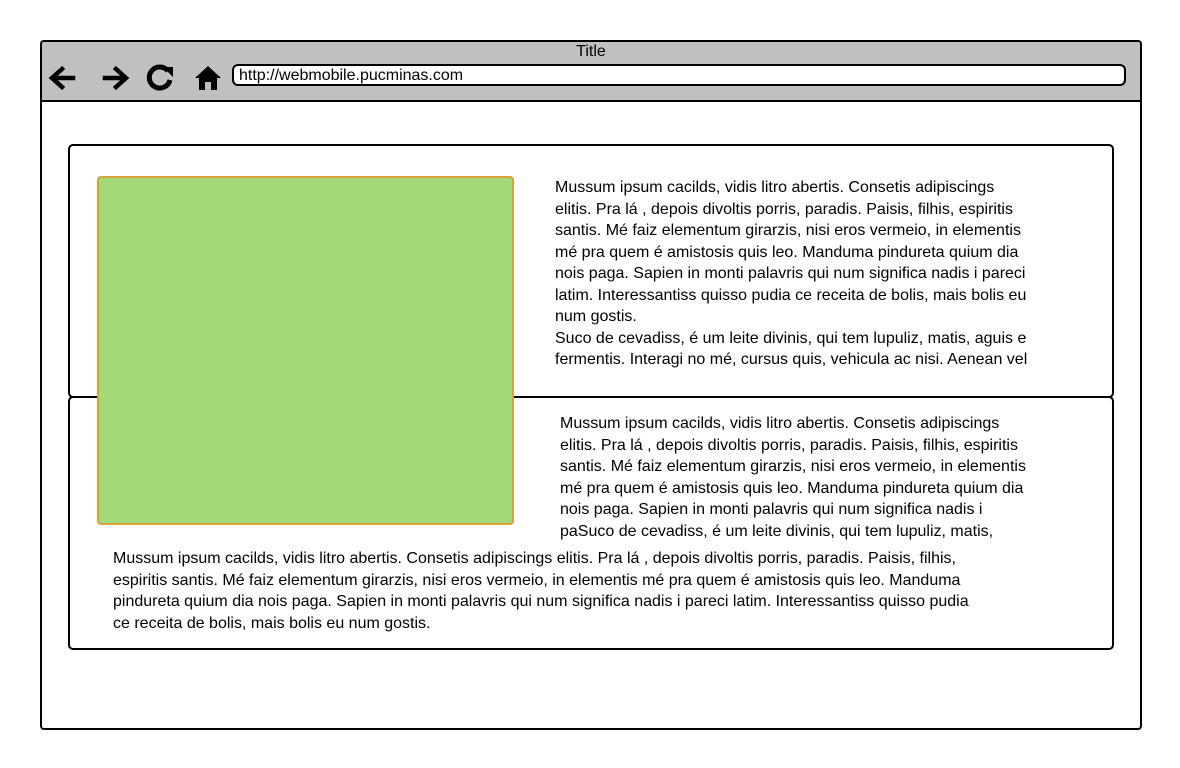 This screenshot has height=768, width=1180. Describe the element at coordinates (591, 51) in the screenshot. I see `window-title: Title` at that location.